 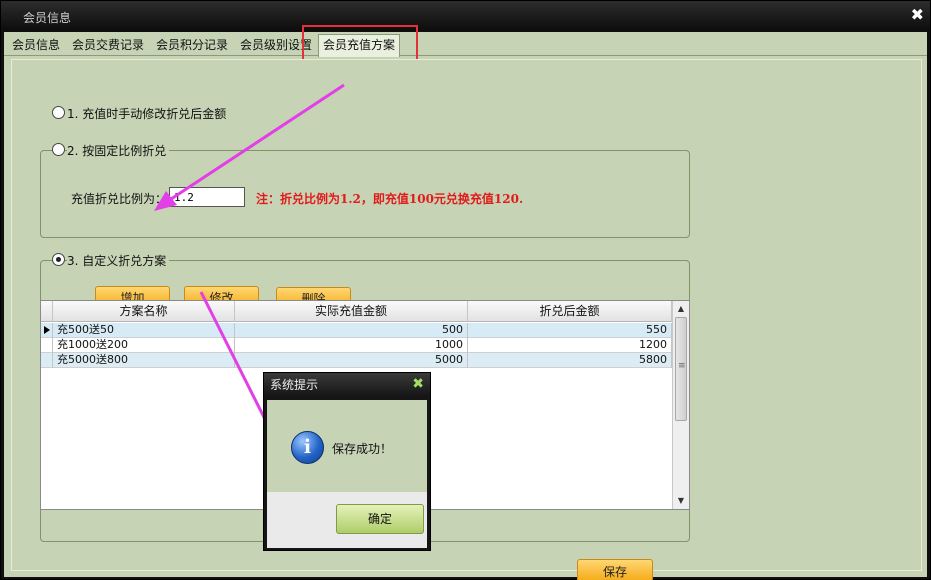 I want to click on option3-label: 3. 自定义折兑方案, so click(x=118, y=260).